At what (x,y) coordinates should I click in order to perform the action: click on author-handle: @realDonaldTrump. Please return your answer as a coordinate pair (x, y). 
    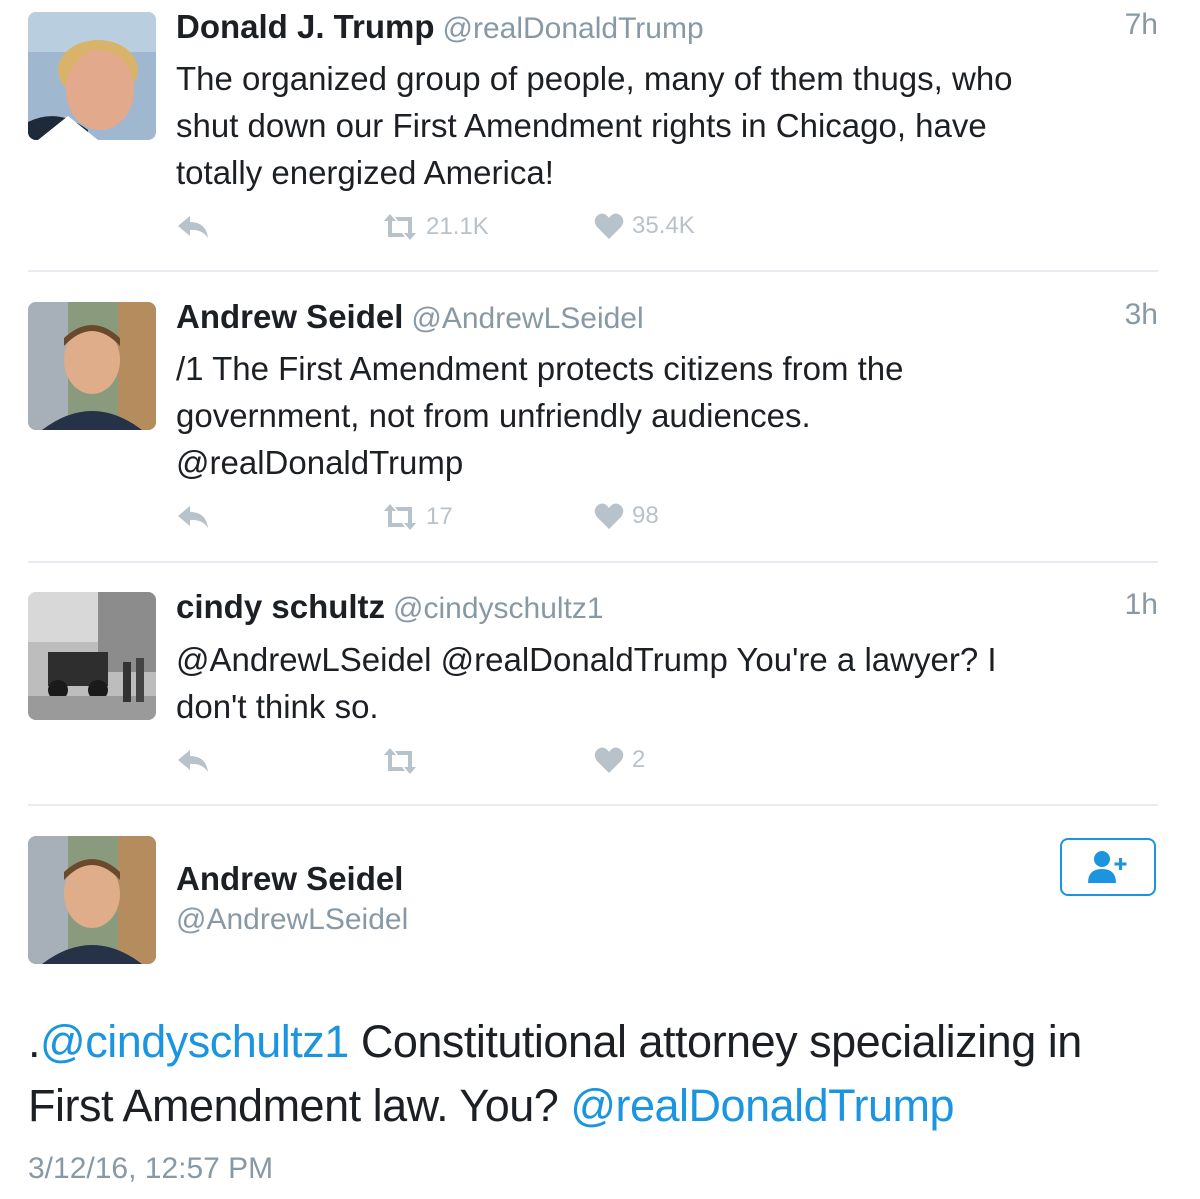
    Looking at the image, I should click on (573, 28).